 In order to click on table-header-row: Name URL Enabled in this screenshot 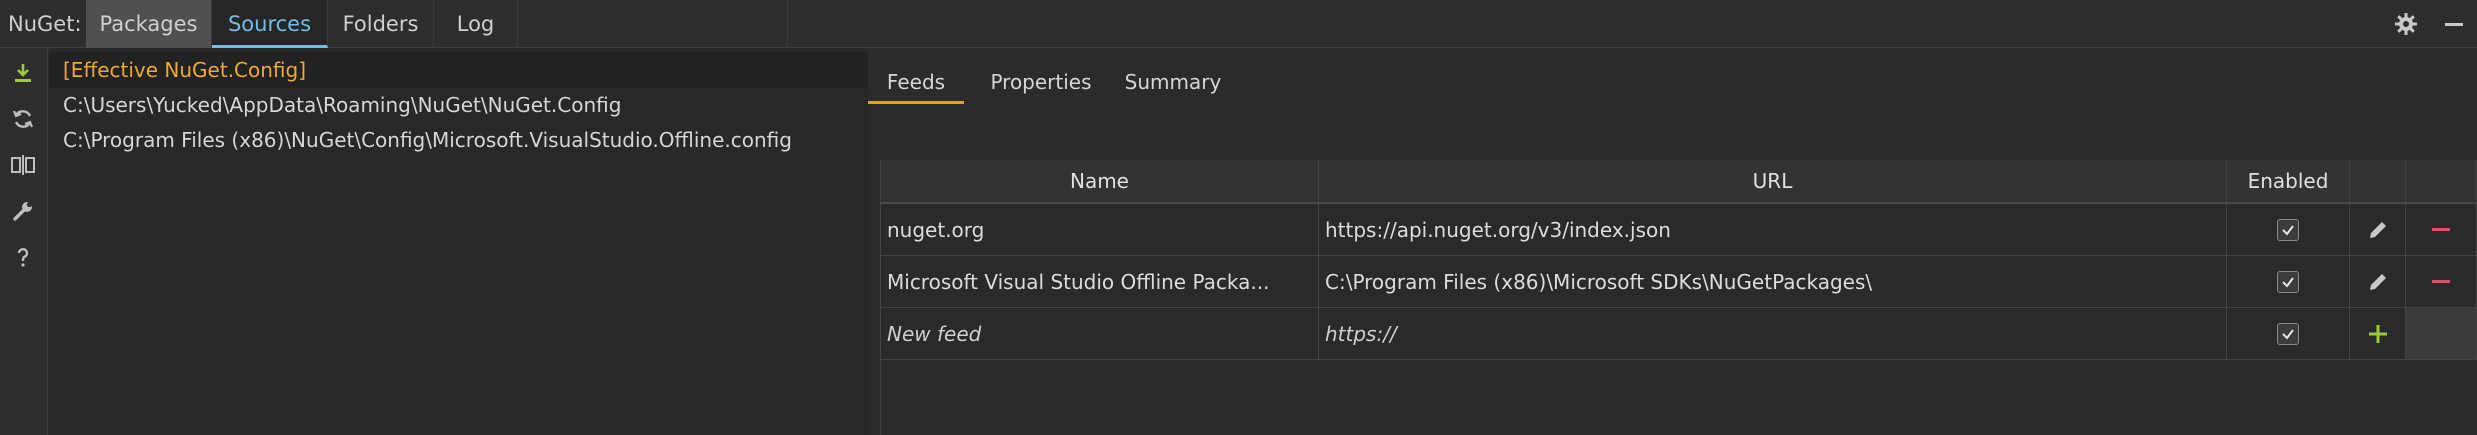, I will do `click(1678, 182)`.